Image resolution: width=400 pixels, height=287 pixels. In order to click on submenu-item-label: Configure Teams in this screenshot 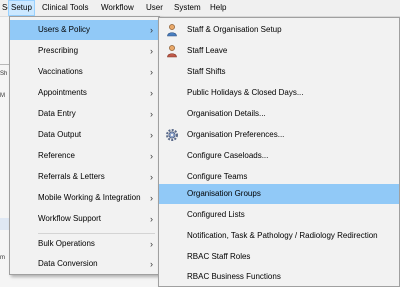, I will do `click(217, 176)`.